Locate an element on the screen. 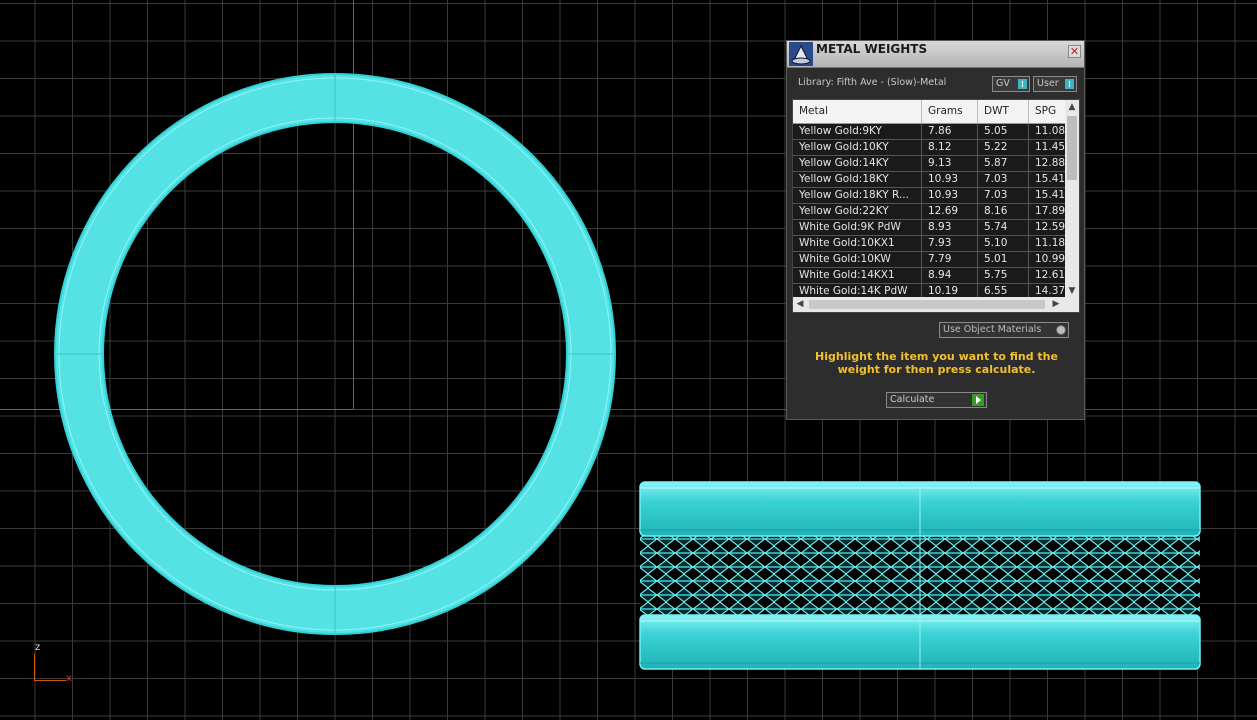 This screenshot has width=1257, height=720. grams-cell: 8.94 is located at coordinates (950, 275).